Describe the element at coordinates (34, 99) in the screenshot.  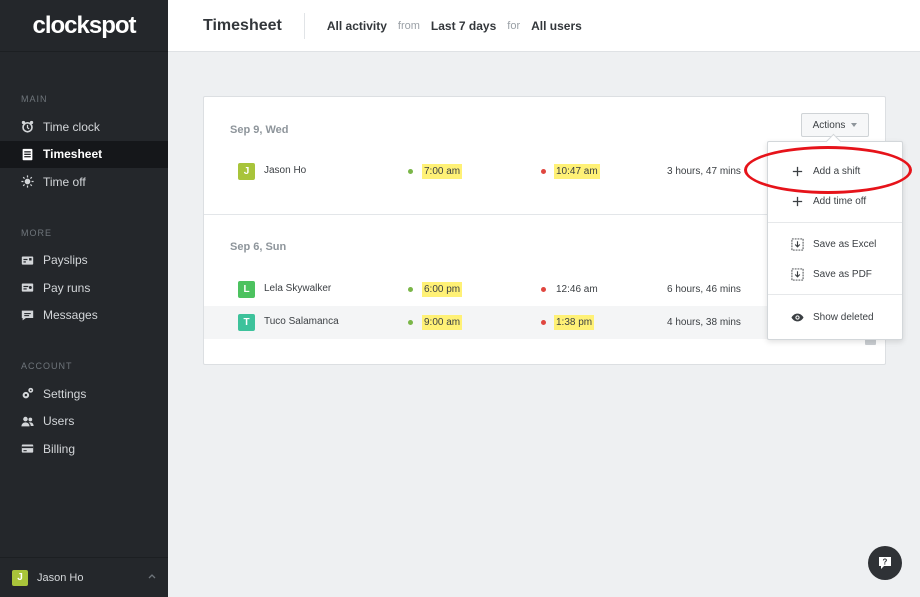
I see `nav-heading-main: MAIN` at that location.